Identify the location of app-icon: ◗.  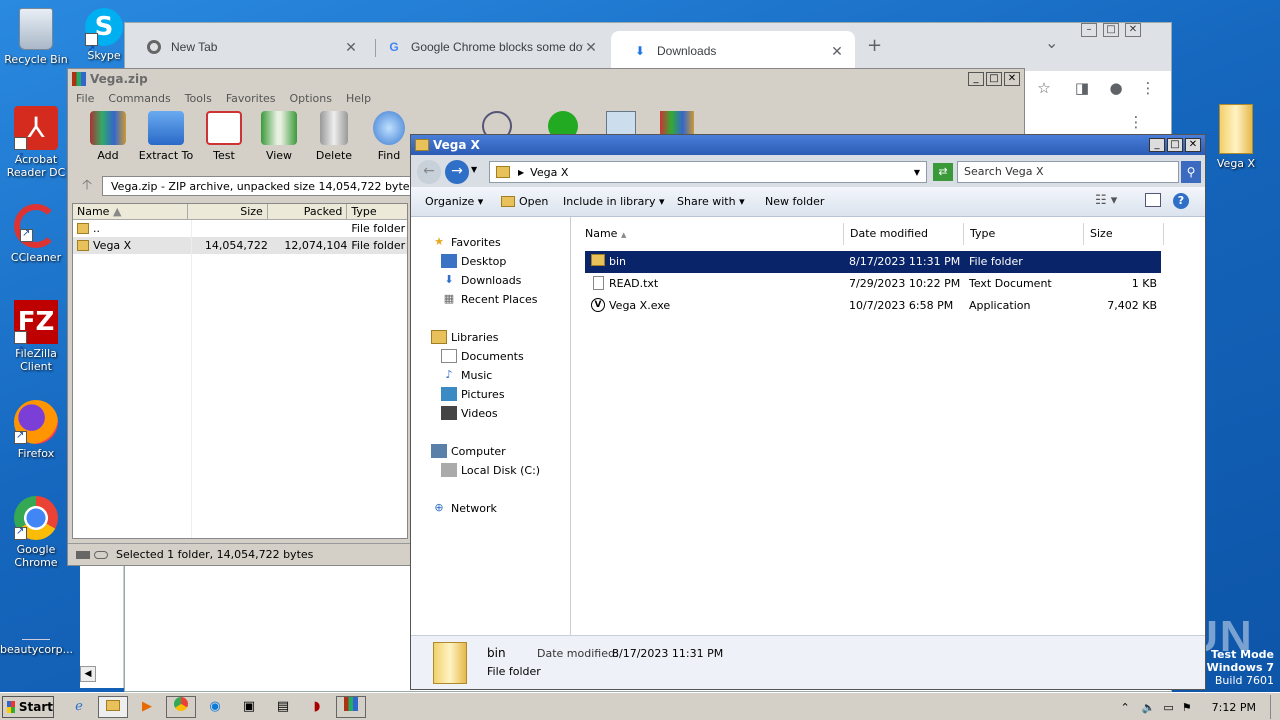
(317, 707).